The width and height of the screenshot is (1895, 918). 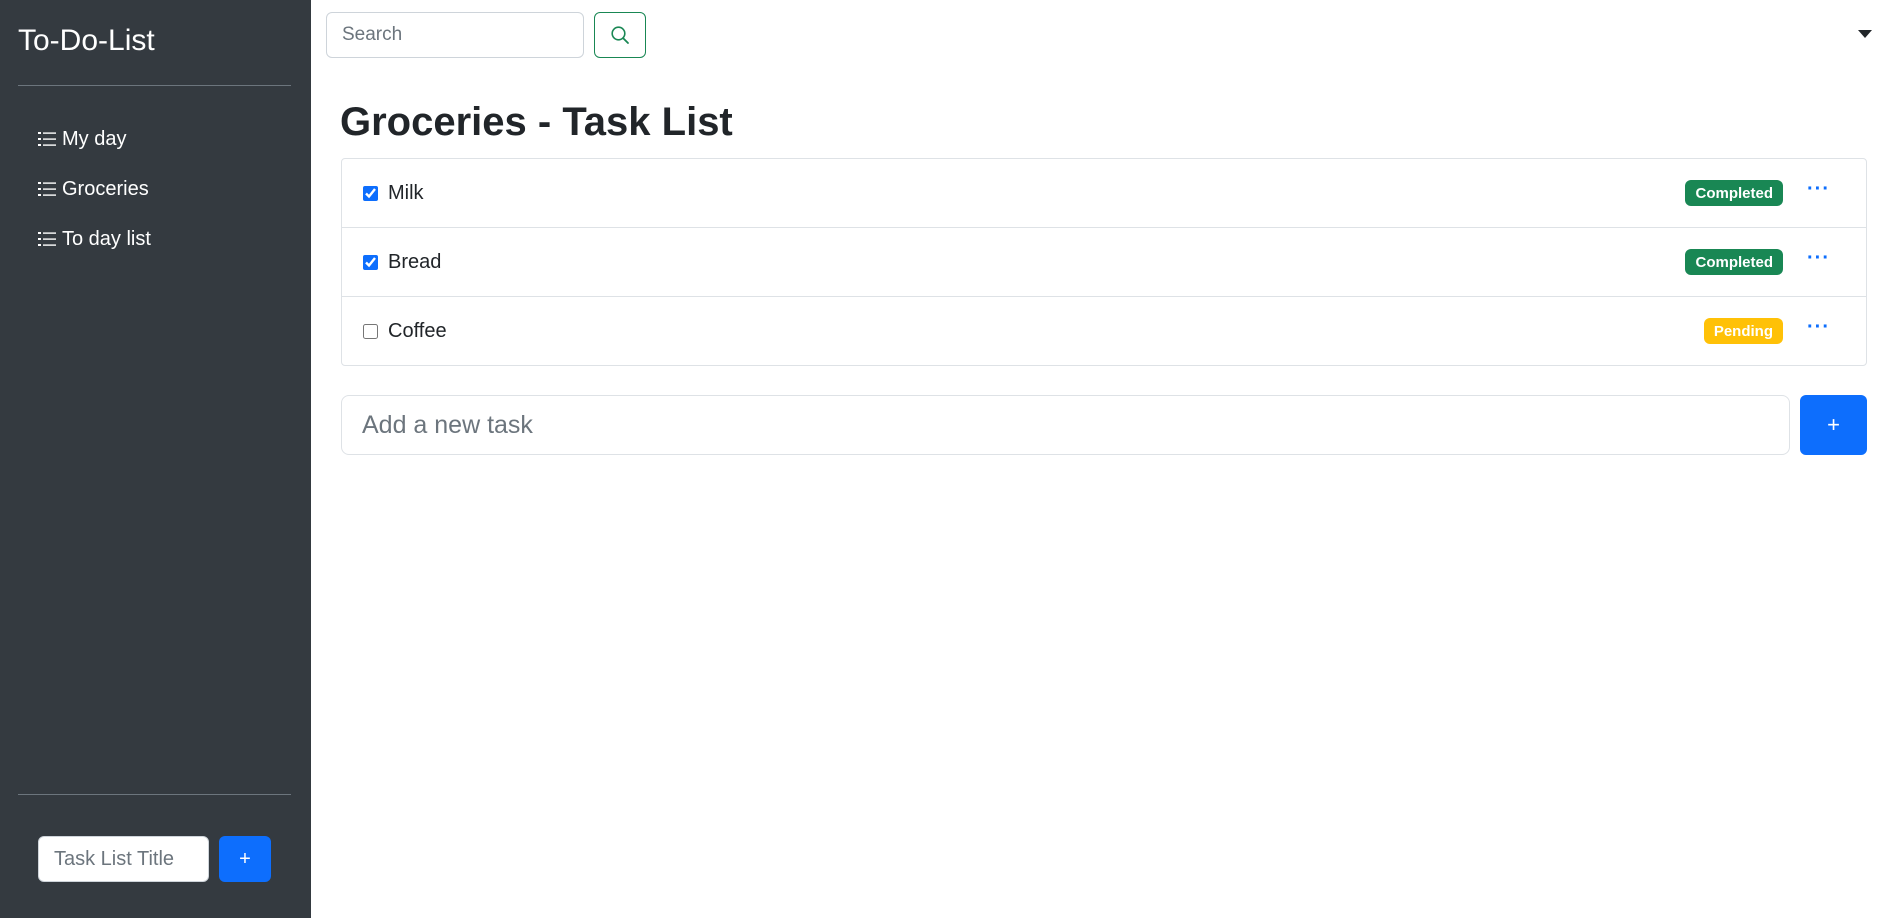 I want to click on sidebar-item-label: To day list, so click(x=106, y=238).